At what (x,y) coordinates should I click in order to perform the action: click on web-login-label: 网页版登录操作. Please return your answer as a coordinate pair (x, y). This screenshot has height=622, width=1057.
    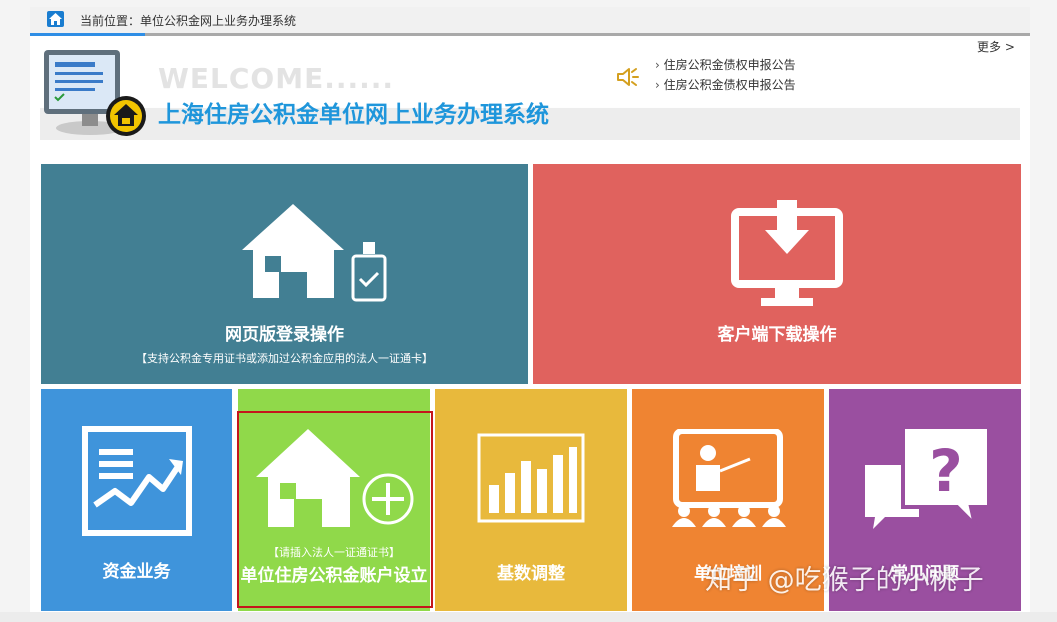
    Looking at the image, I should click on (284, 335).